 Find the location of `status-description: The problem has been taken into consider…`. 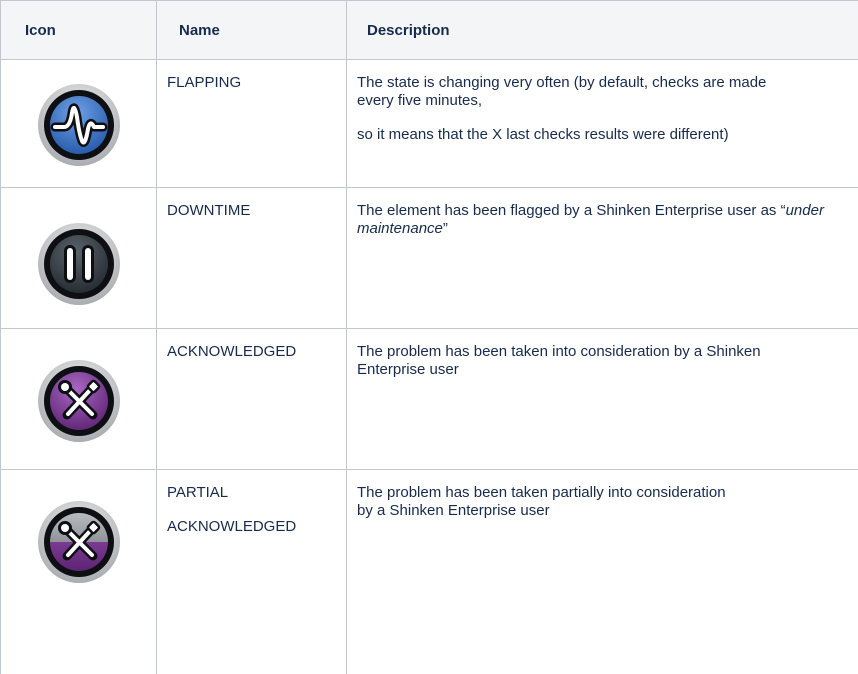

status-description: The problem has been taken into consider… is located at coordinates (592, 361).